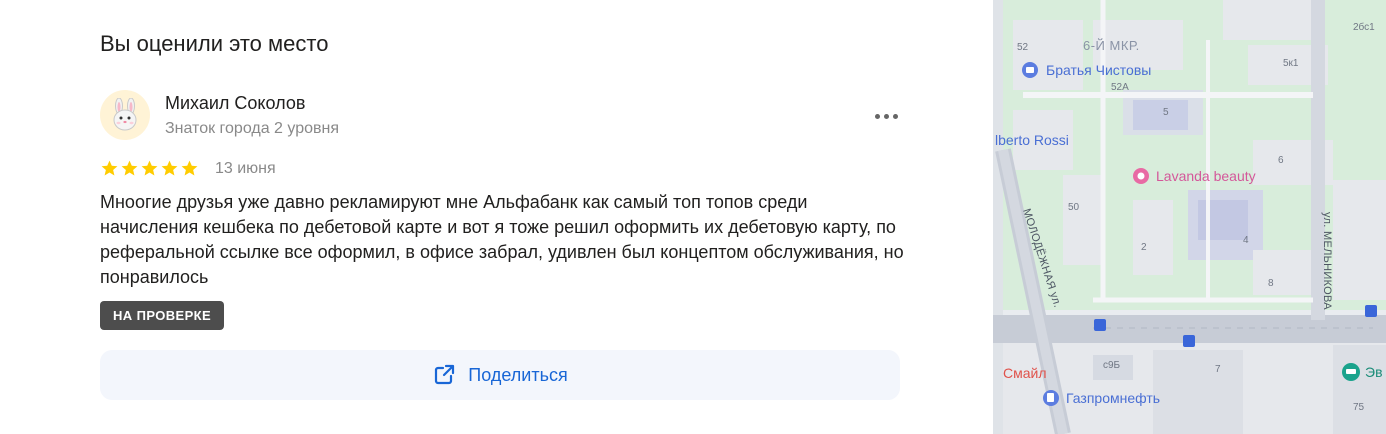 The height and width of the screenshot is (434, 1386). What do you see at coordinates (1032, 140) in the screenshot?
I see `svg-text: lberto Rossi` at bounding box center [1032, 140].